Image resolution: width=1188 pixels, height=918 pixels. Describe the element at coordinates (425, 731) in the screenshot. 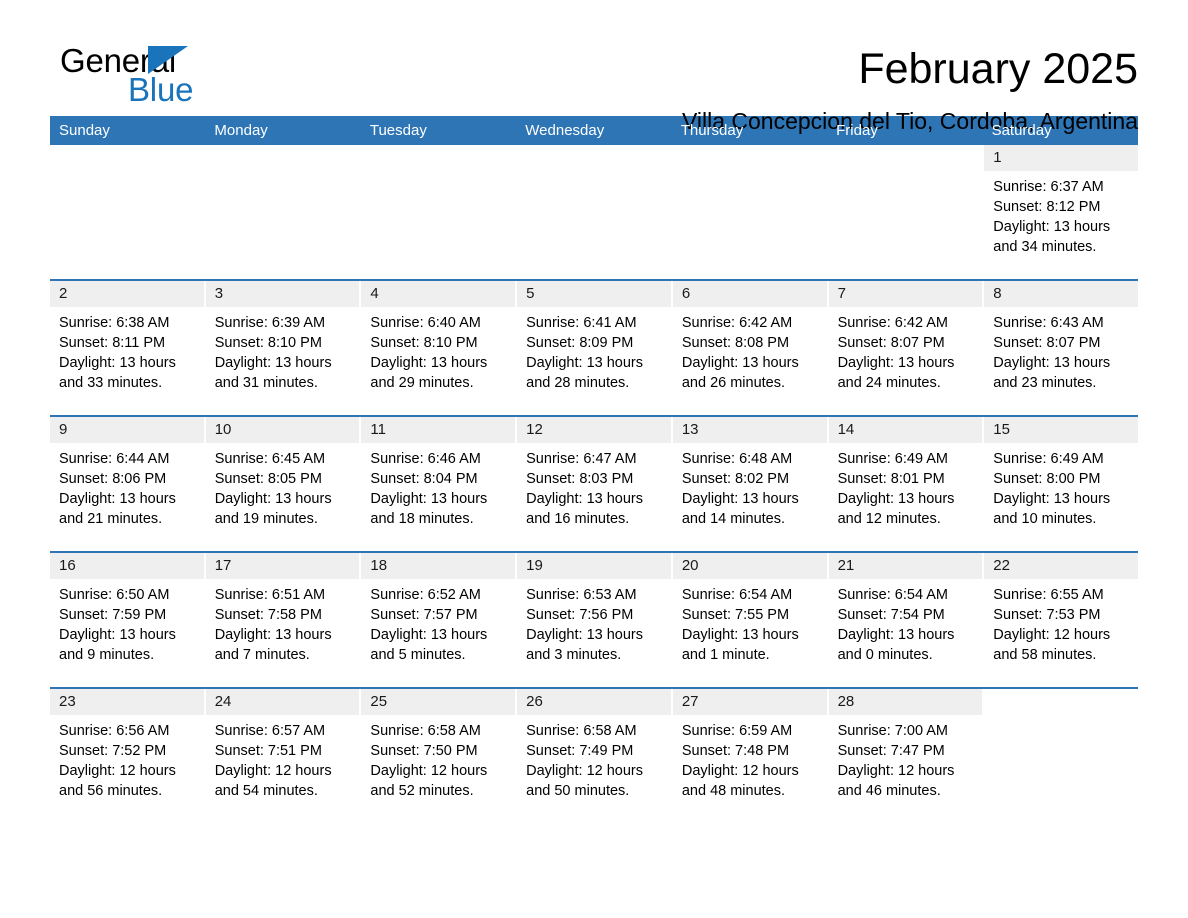

I see `sunrise-time: Sunrise: 6:58 AM` at that location.